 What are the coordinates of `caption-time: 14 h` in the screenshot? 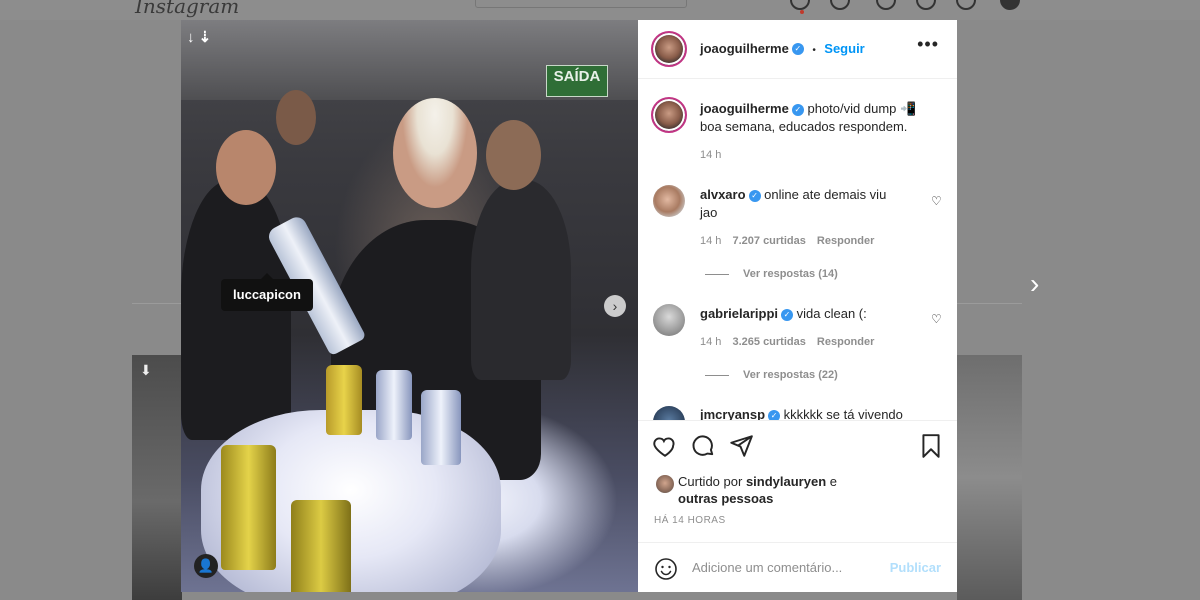 It's located at (710, 155).